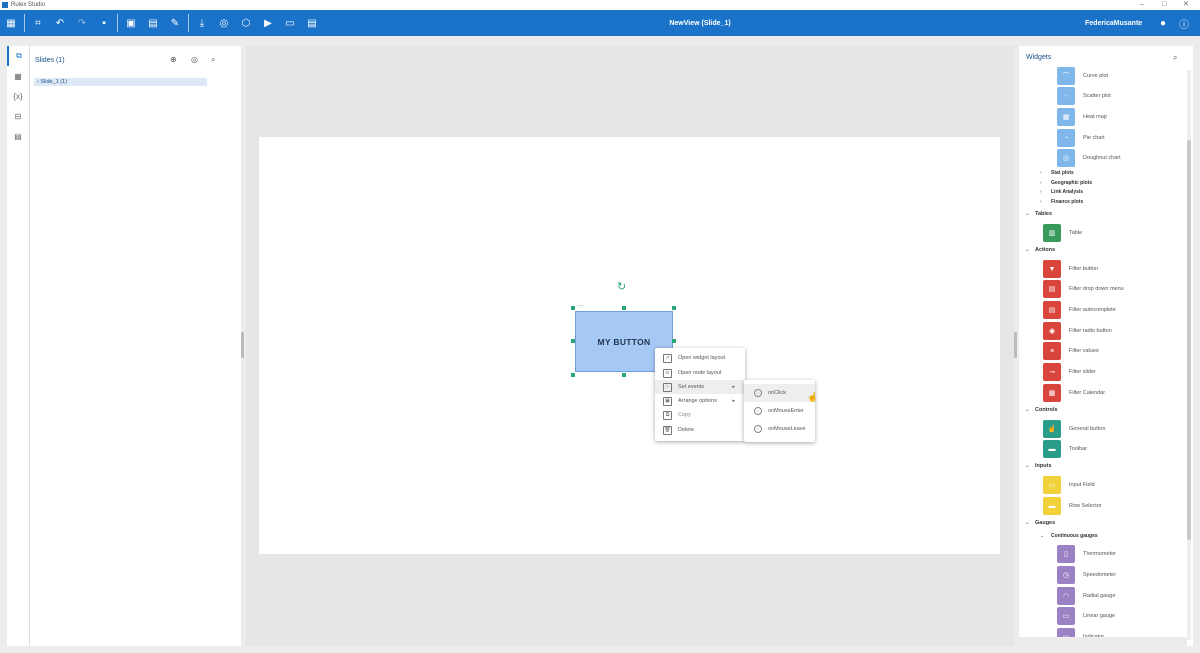  I want to click on filter-autocomplete-icon: ▤, so click(1052, 310).